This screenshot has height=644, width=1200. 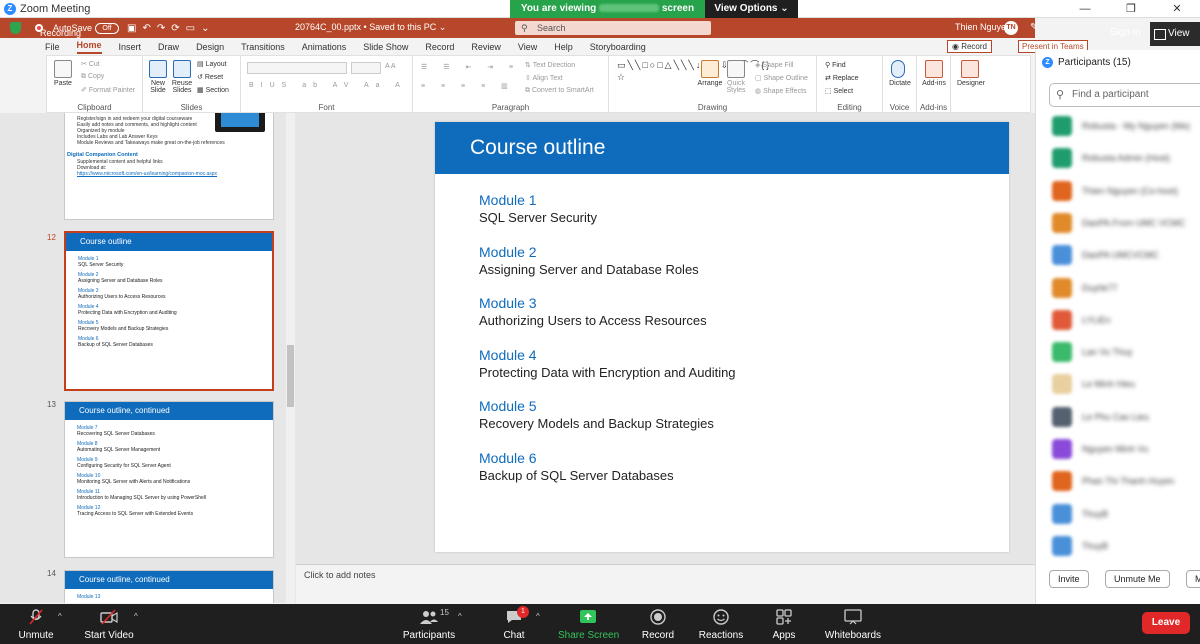 What do you see at coordinates (1092, 352) in the screenshot?
I see `participant-row: Lan Vu Thuy` at bounding box center [1092, 352].